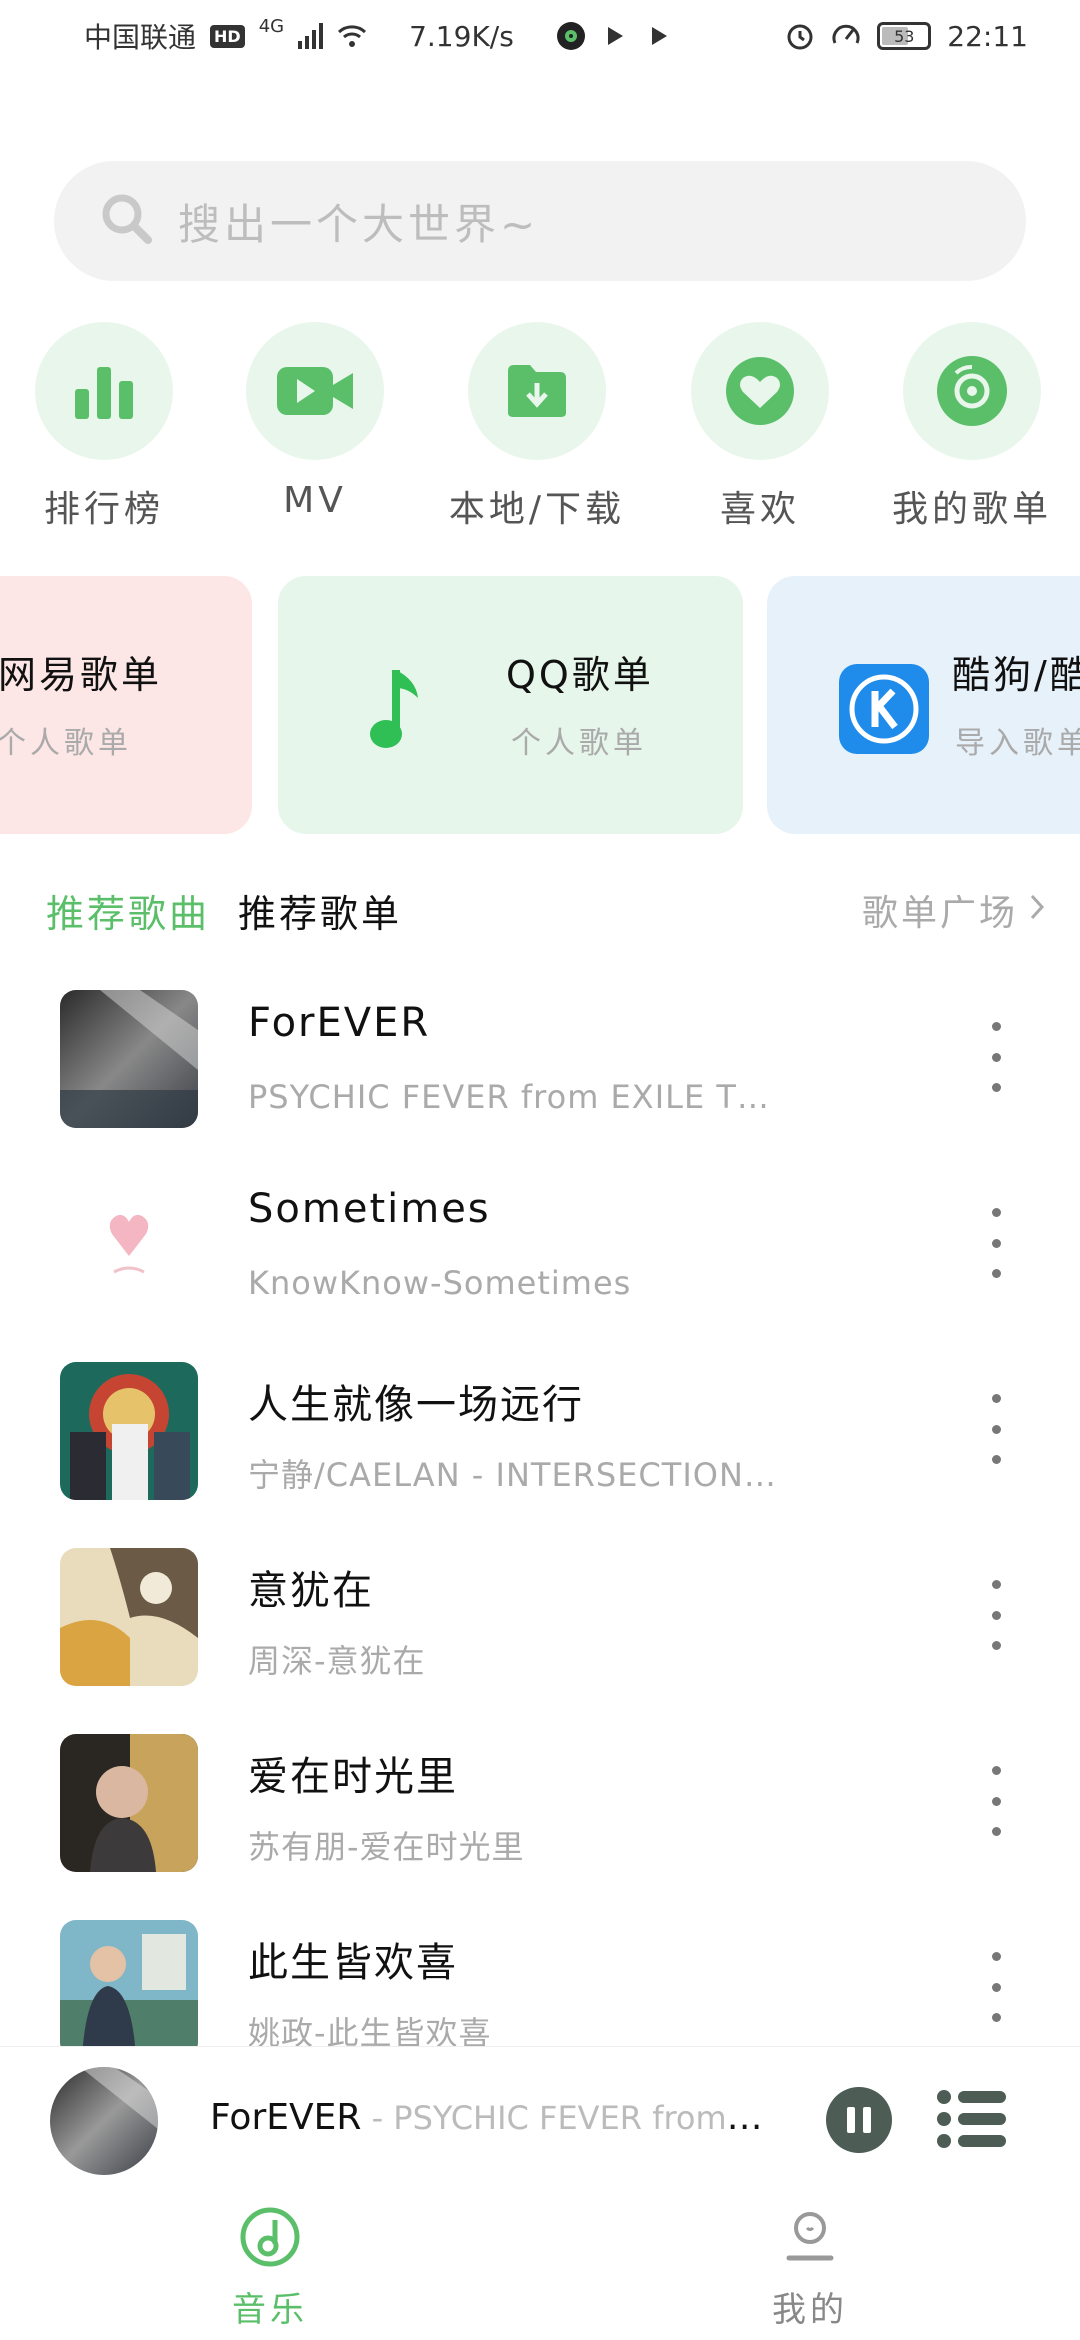 The image size is (1080, 2340). What do you see at coordinates (800, 36) in the screenshot?
I see `alarm-icon` at bounding box center [800, 36].